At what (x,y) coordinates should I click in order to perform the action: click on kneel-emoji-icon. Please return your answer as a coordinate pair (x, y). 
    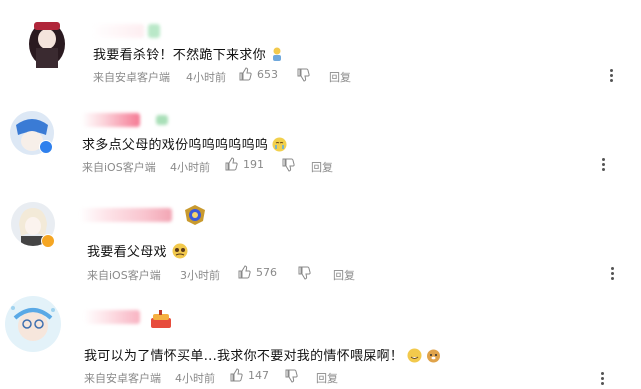
    Looking at the image, I should click on (277, 56).